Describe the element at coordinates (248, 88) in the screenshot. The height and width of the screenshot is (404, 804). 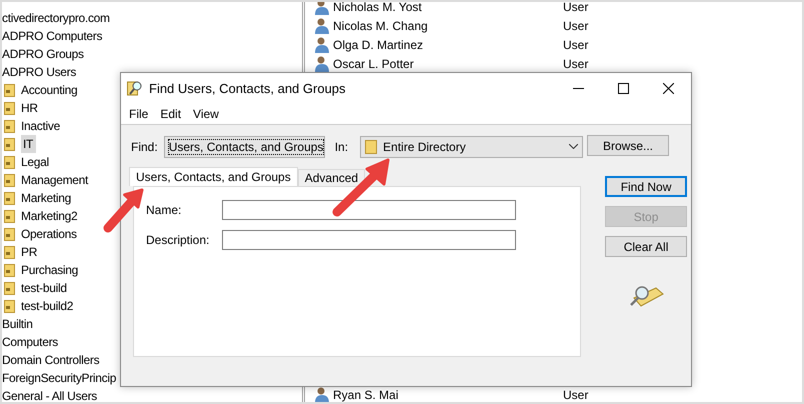
I see `window-title: Find Users, Contacts, and Groups` at that location.